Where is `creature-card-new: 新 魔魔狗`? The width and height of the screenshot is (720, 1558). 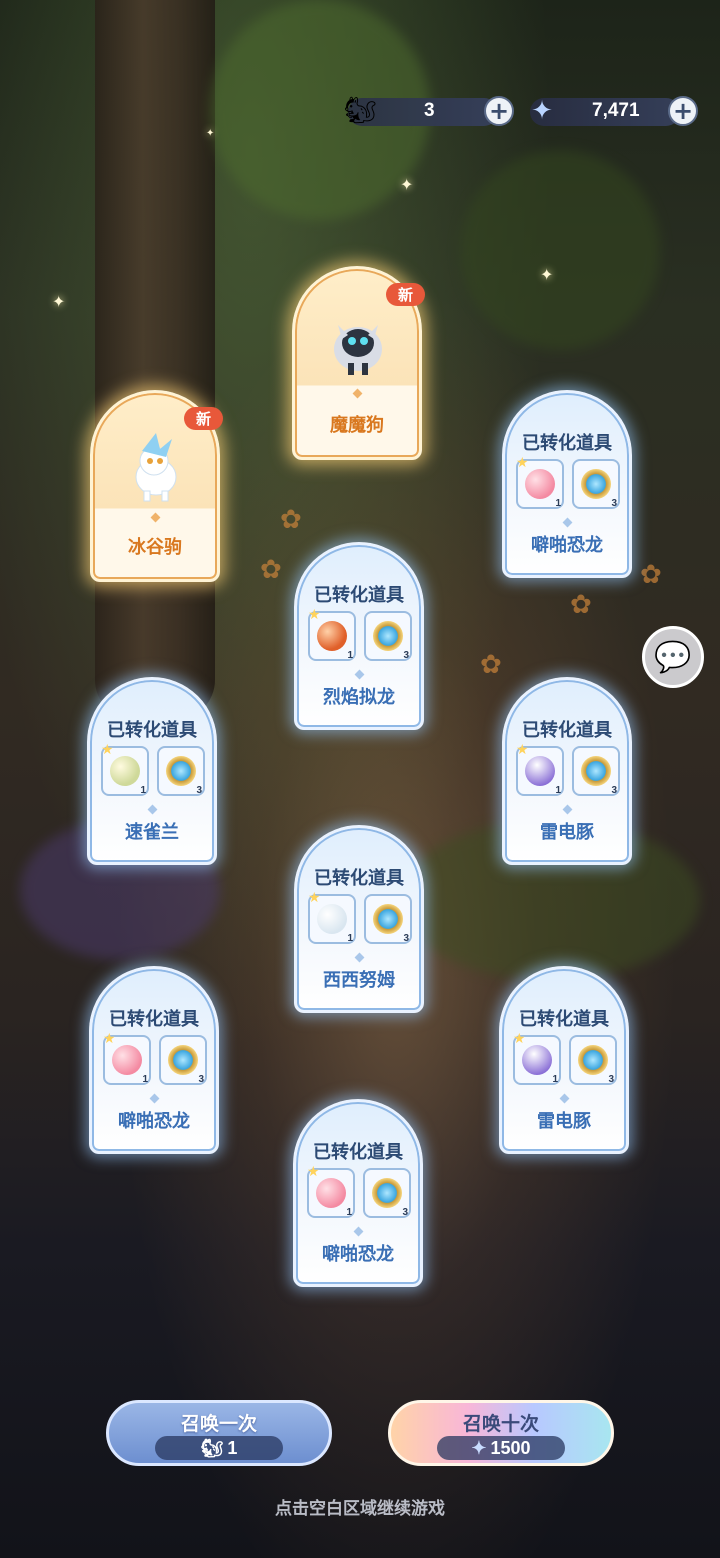 creature-card-new: 新 魔魔狗 is located at coordinates (358, 363).